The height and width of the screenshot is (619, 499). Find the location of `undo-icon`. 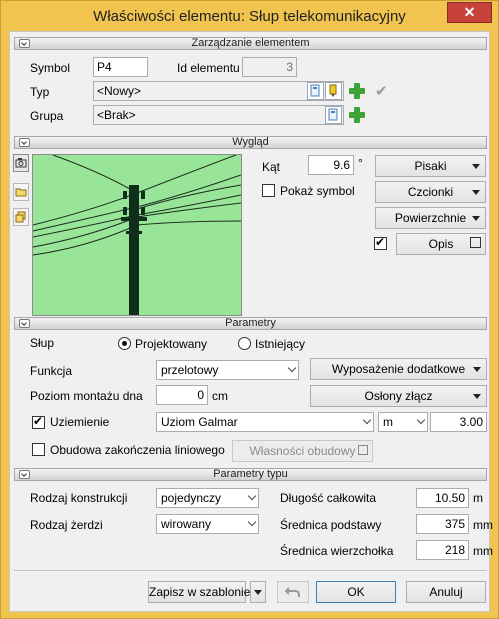

undo-icon is located at coordinates (292, 592).